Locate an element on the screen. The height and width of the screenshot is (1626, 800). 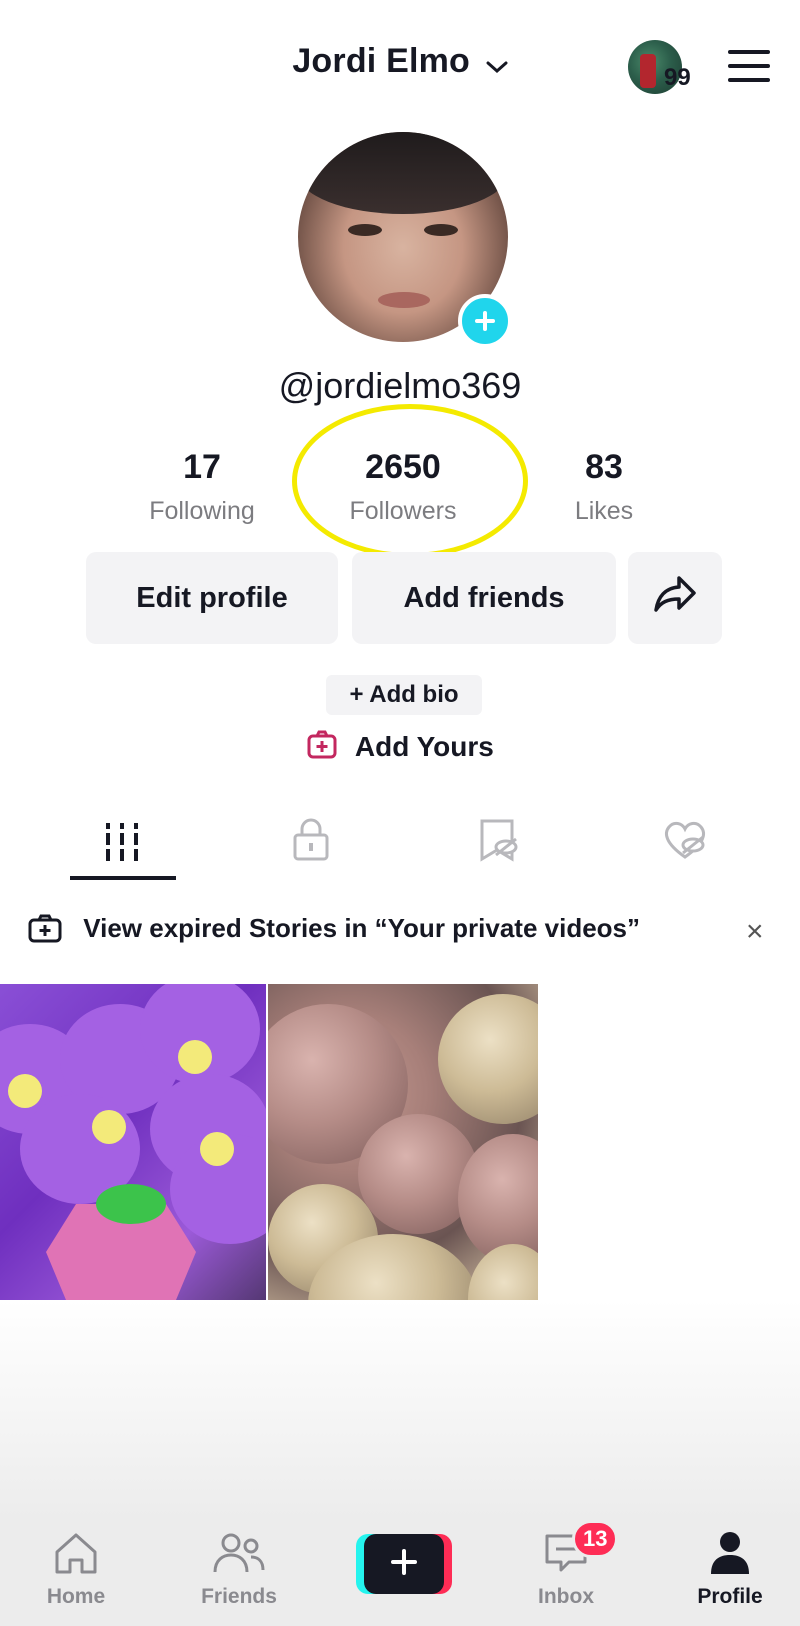
tab-liked is located at coordinates (685, 840).